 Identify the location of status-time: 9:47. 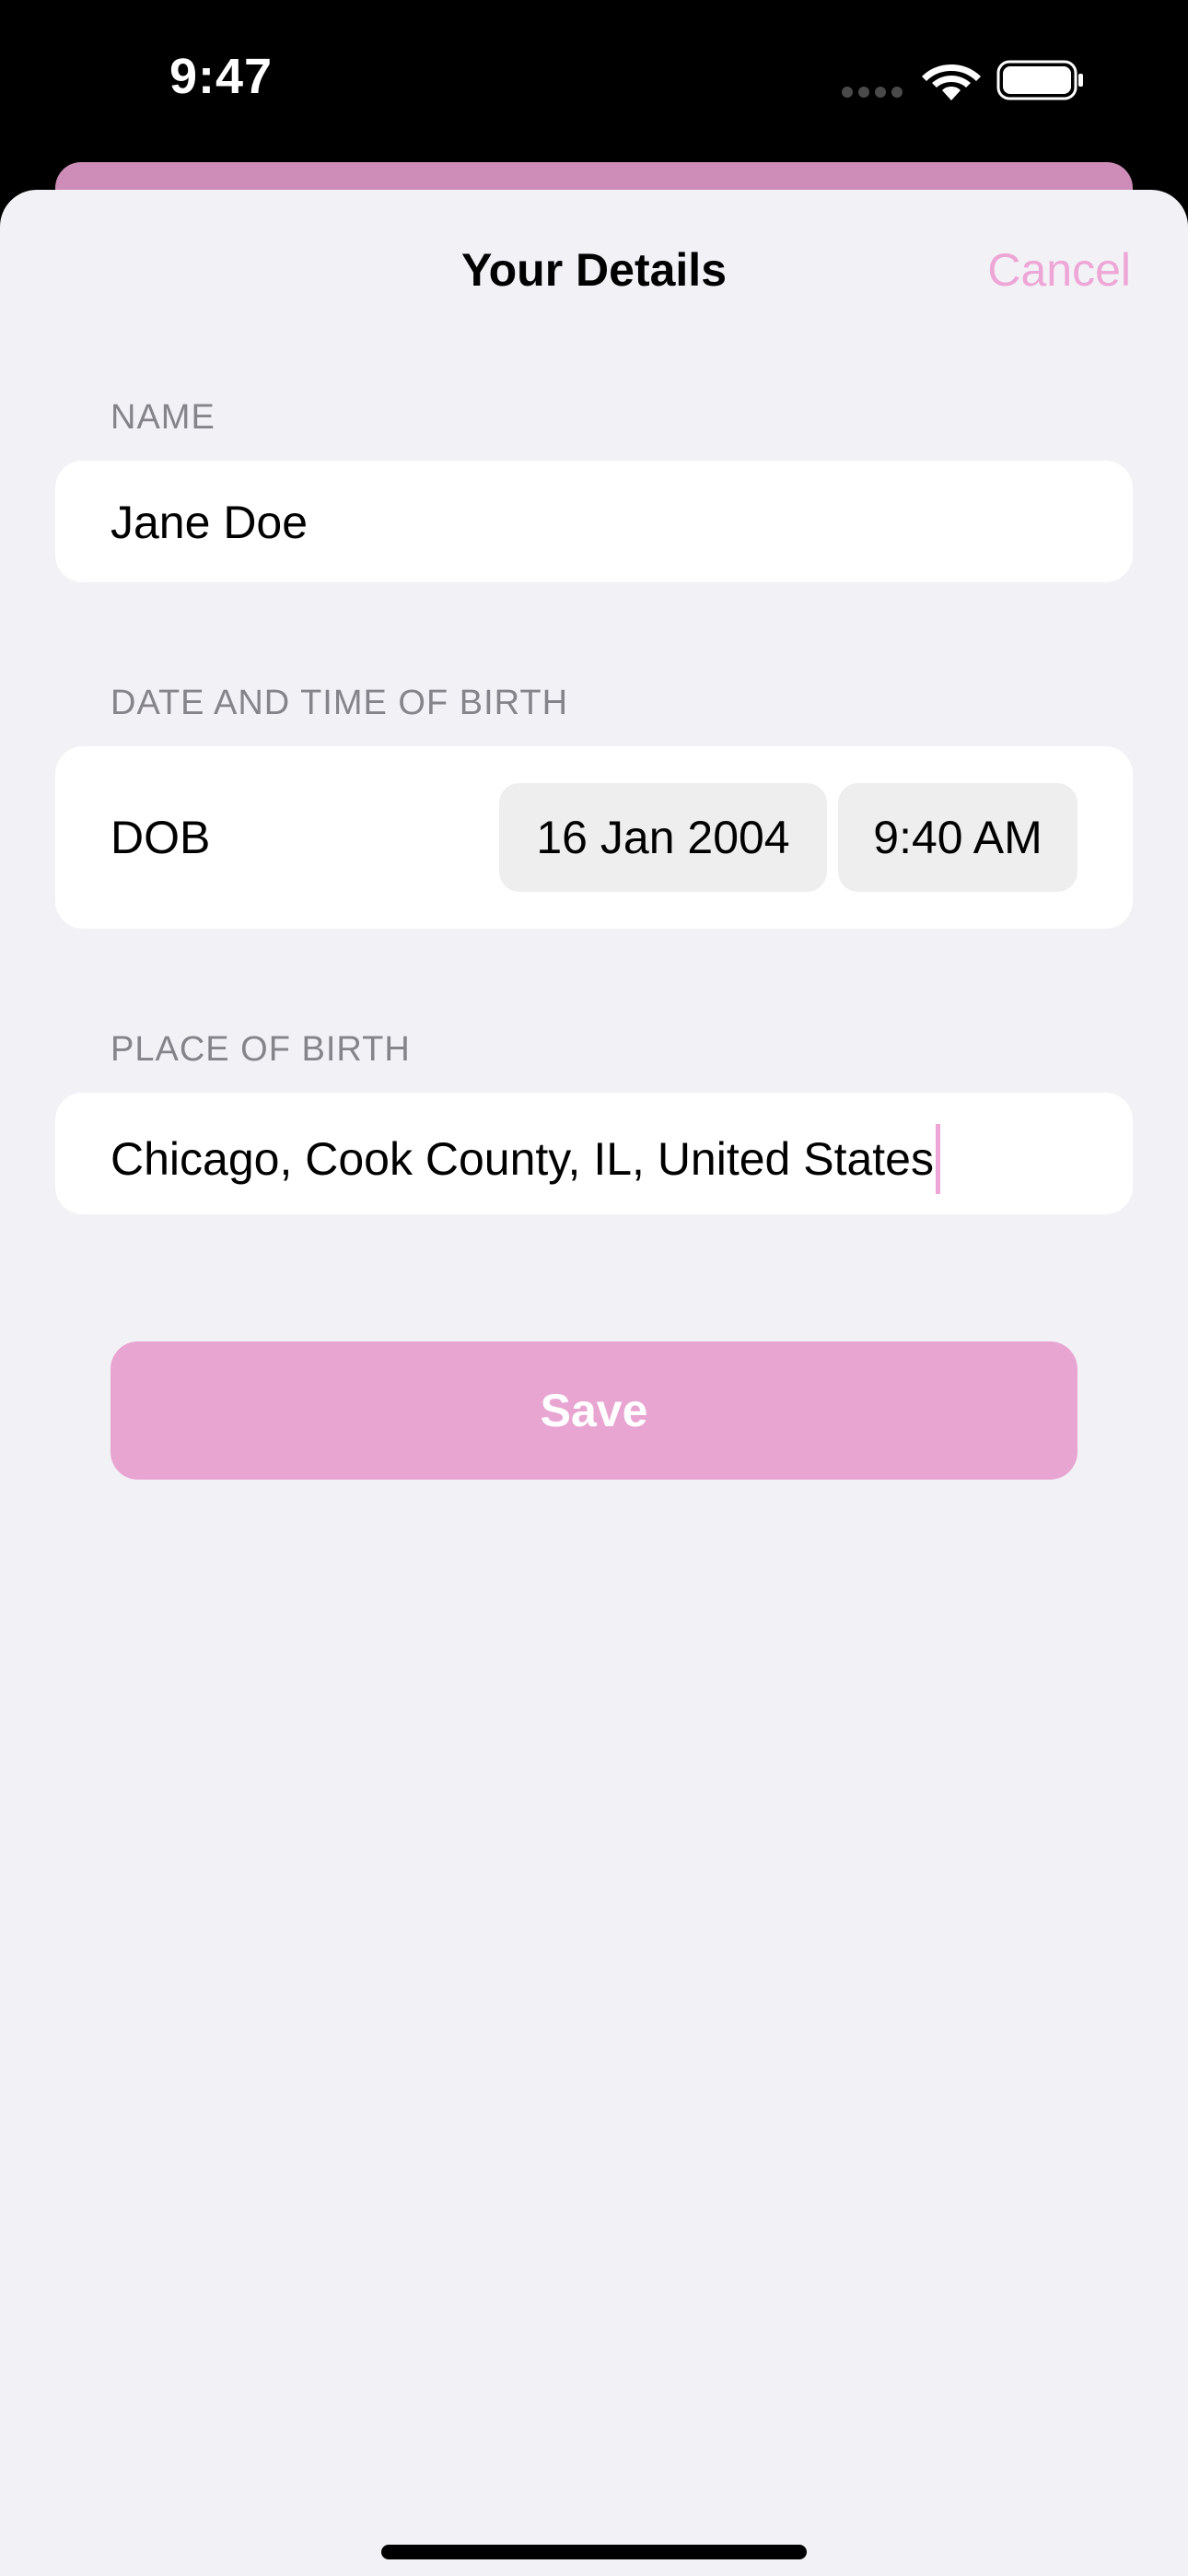
(221, 76).